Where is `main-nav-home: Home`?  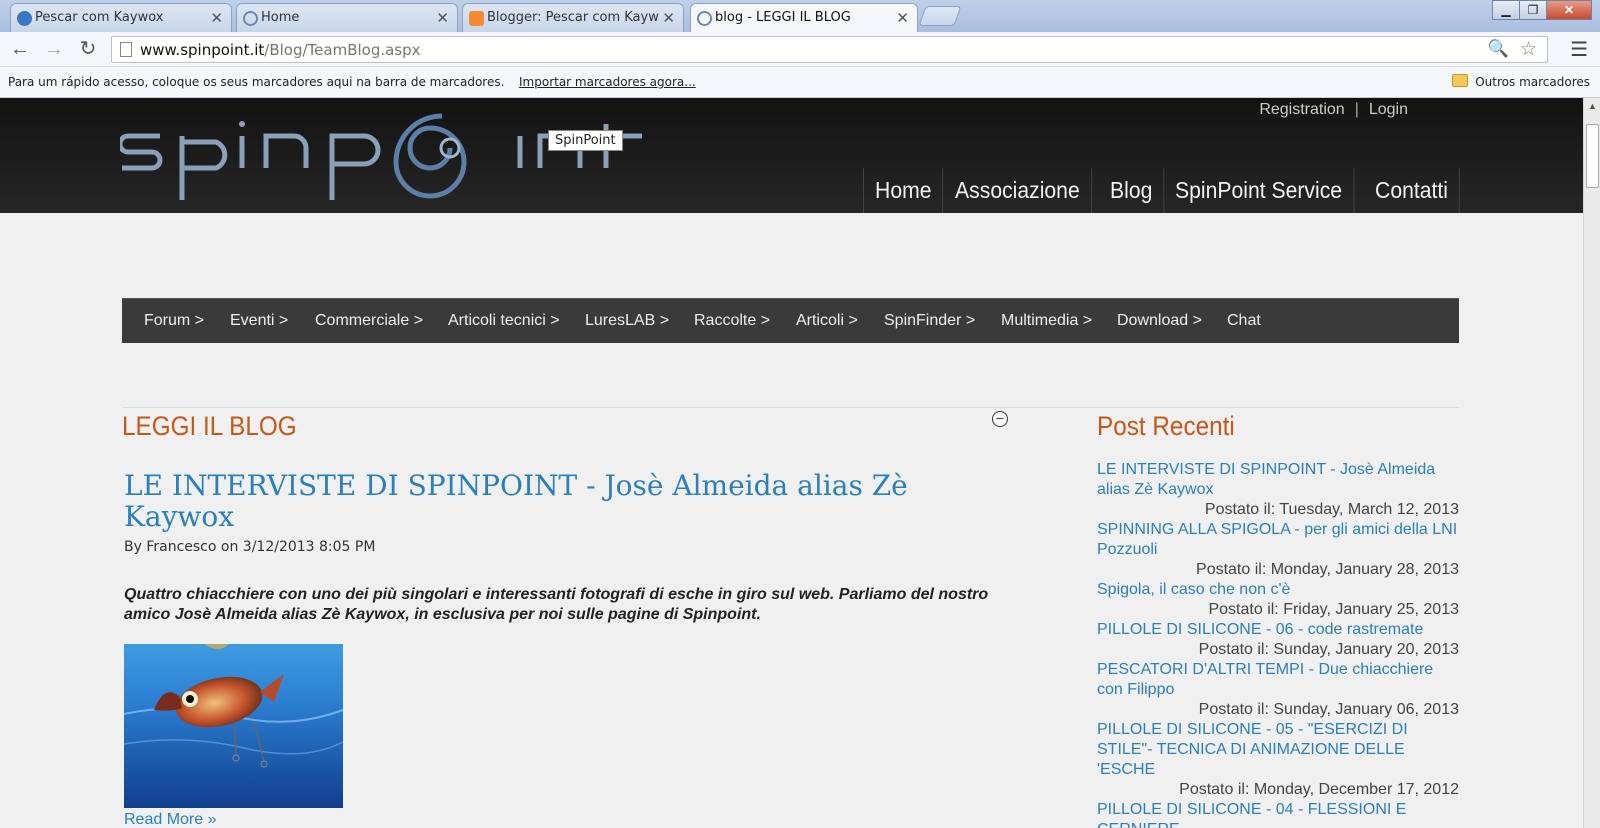 main-nav-home: Home is located at coordinates (904, 190).